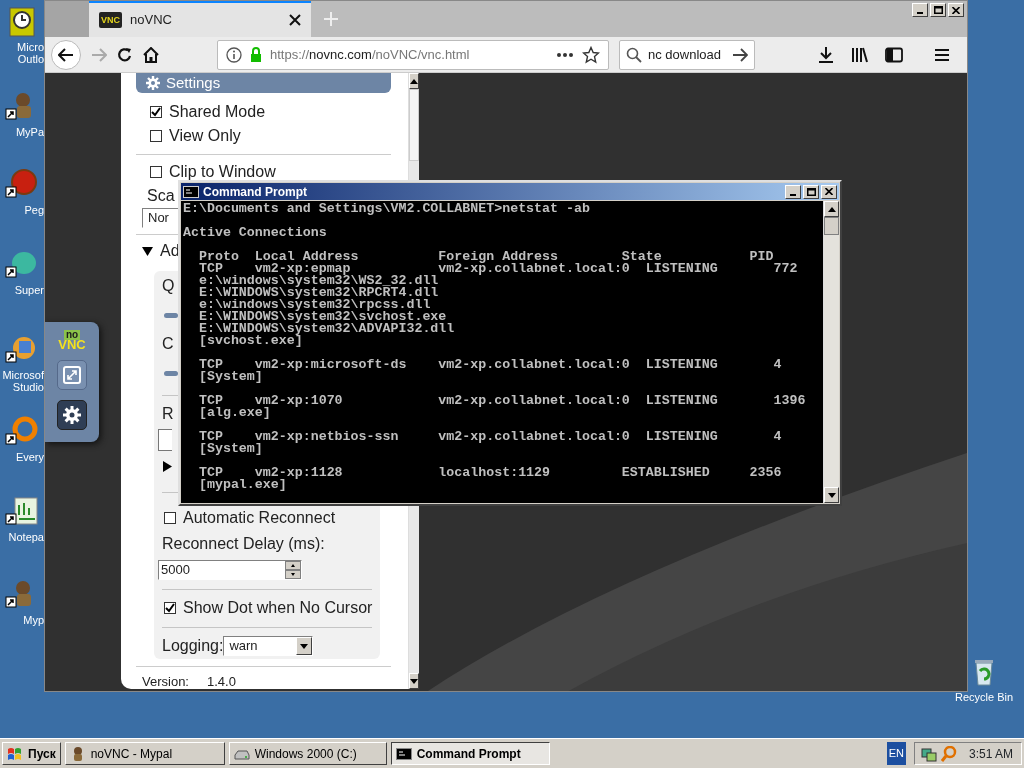 The width and height of the screenshot is (1024, 768). I want to click on console-line: TCP vm2-xp:1070 vm2-xp.collabnet.local:0 LISTENING 1396, so click(502, 401).